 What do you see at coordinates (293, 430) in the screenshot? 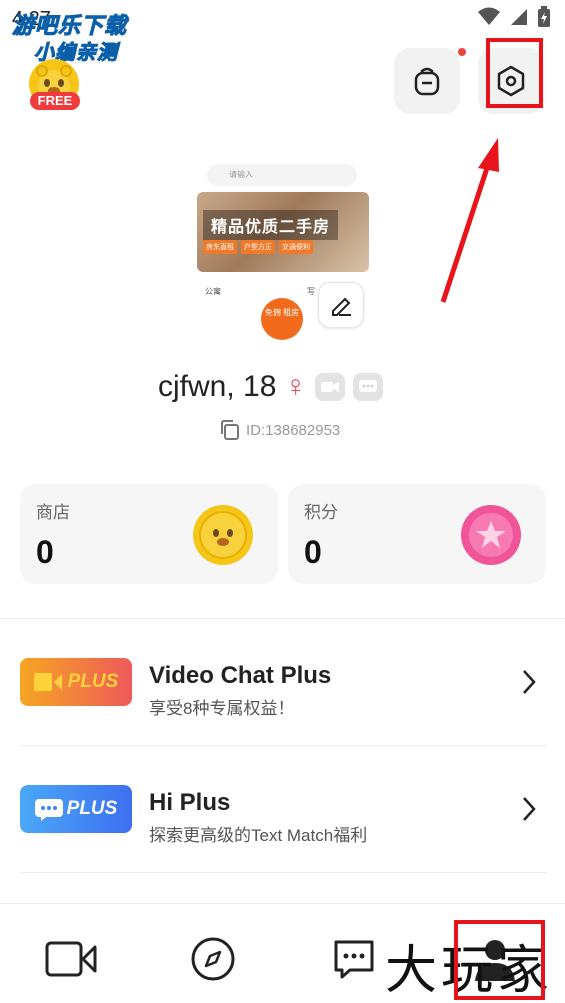
I see `user-id-text: ID:138682953` at bounding box center [293, 430].